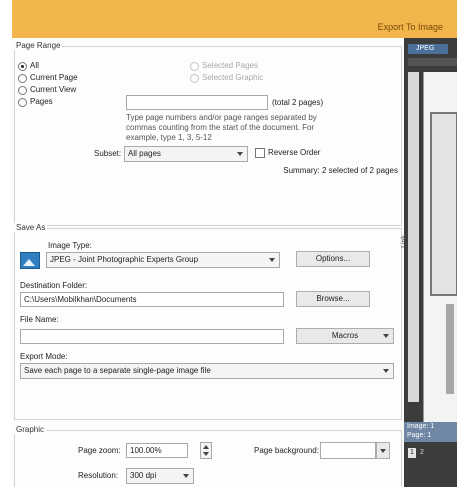 This screenshot has height=487, width=457. Describe the element at coordinates (230, 65) in the screenshot. I see `radio-selected-pages-label: Selected Pages` at that location.